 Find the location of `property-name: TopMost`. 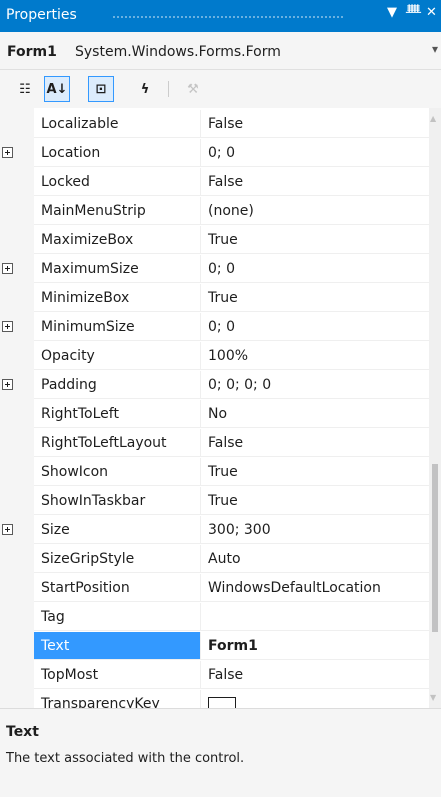

property-name: TopMost is located at coordinates (117, 675).